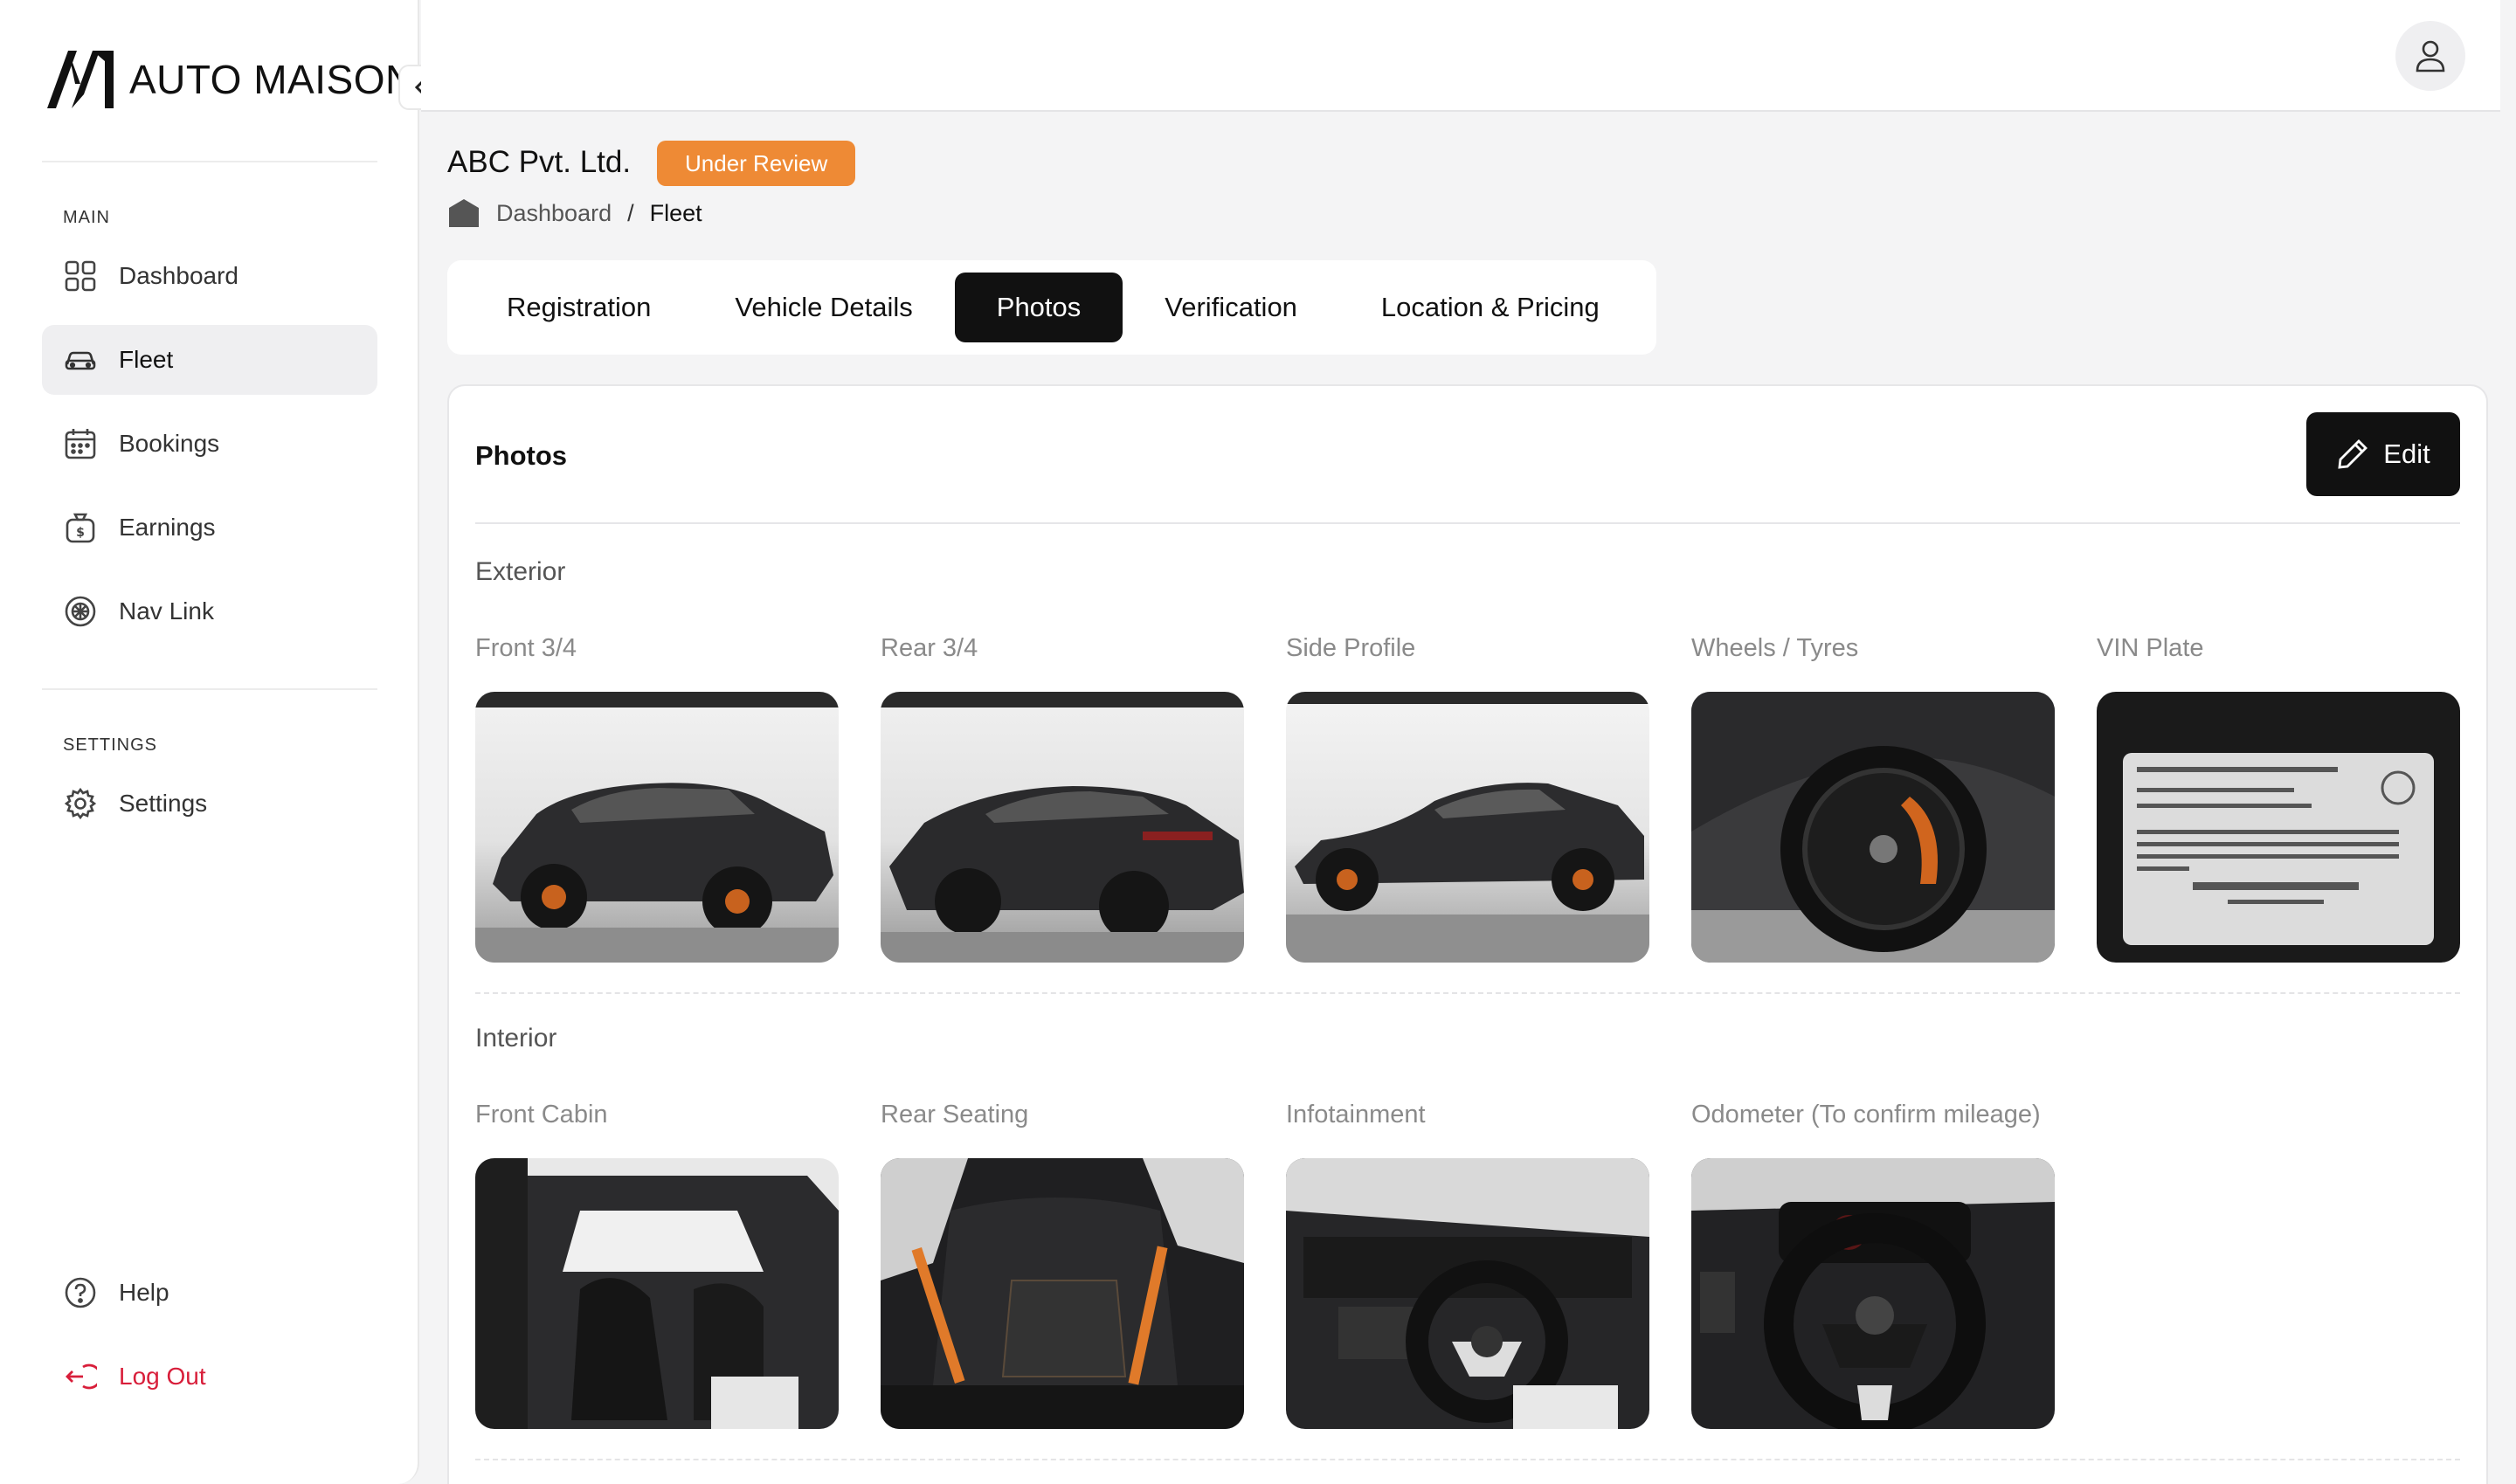 Image resolution: width=2516 pixels, height=1484 pixels. I want to click on breadcrumb-fleet: Fleet, so click(675, 212).